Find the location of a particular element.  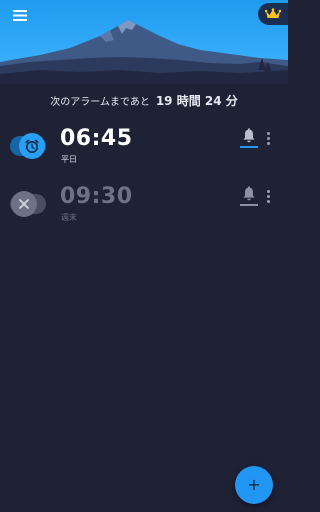

alarm-time: 09:30 is located at coordinates (96, 196).